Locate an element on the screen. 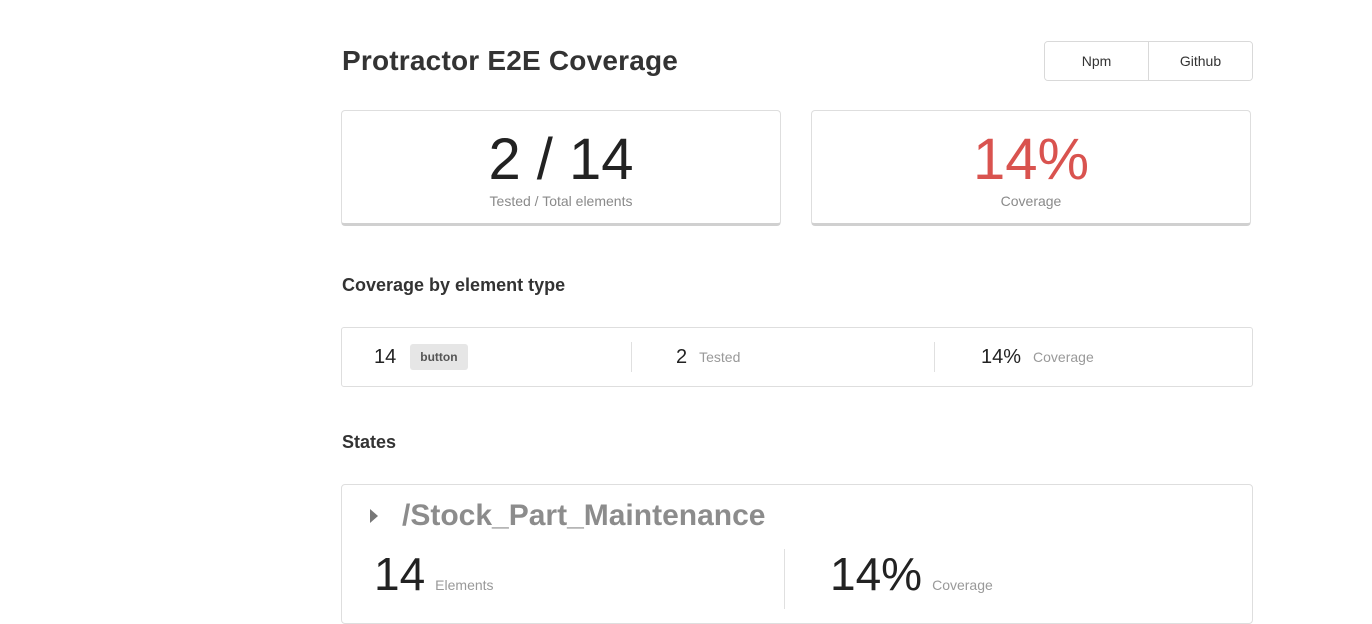  state-name: /Stock_Part_Maintenance is located at coordinates (584, 515).